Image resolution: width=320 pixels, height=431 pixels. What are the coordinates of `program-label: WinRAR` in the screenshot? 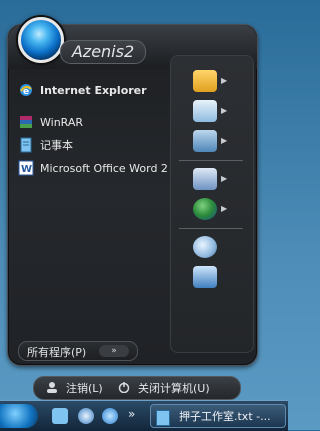 It's located at (62, 122).